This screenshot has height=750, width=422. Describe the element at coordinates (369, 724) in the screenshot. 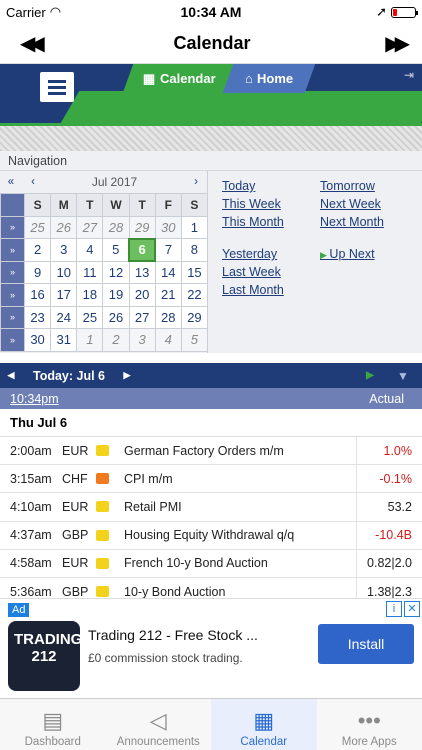

I see `tab-more-apps: ••• More Apps` at that location.